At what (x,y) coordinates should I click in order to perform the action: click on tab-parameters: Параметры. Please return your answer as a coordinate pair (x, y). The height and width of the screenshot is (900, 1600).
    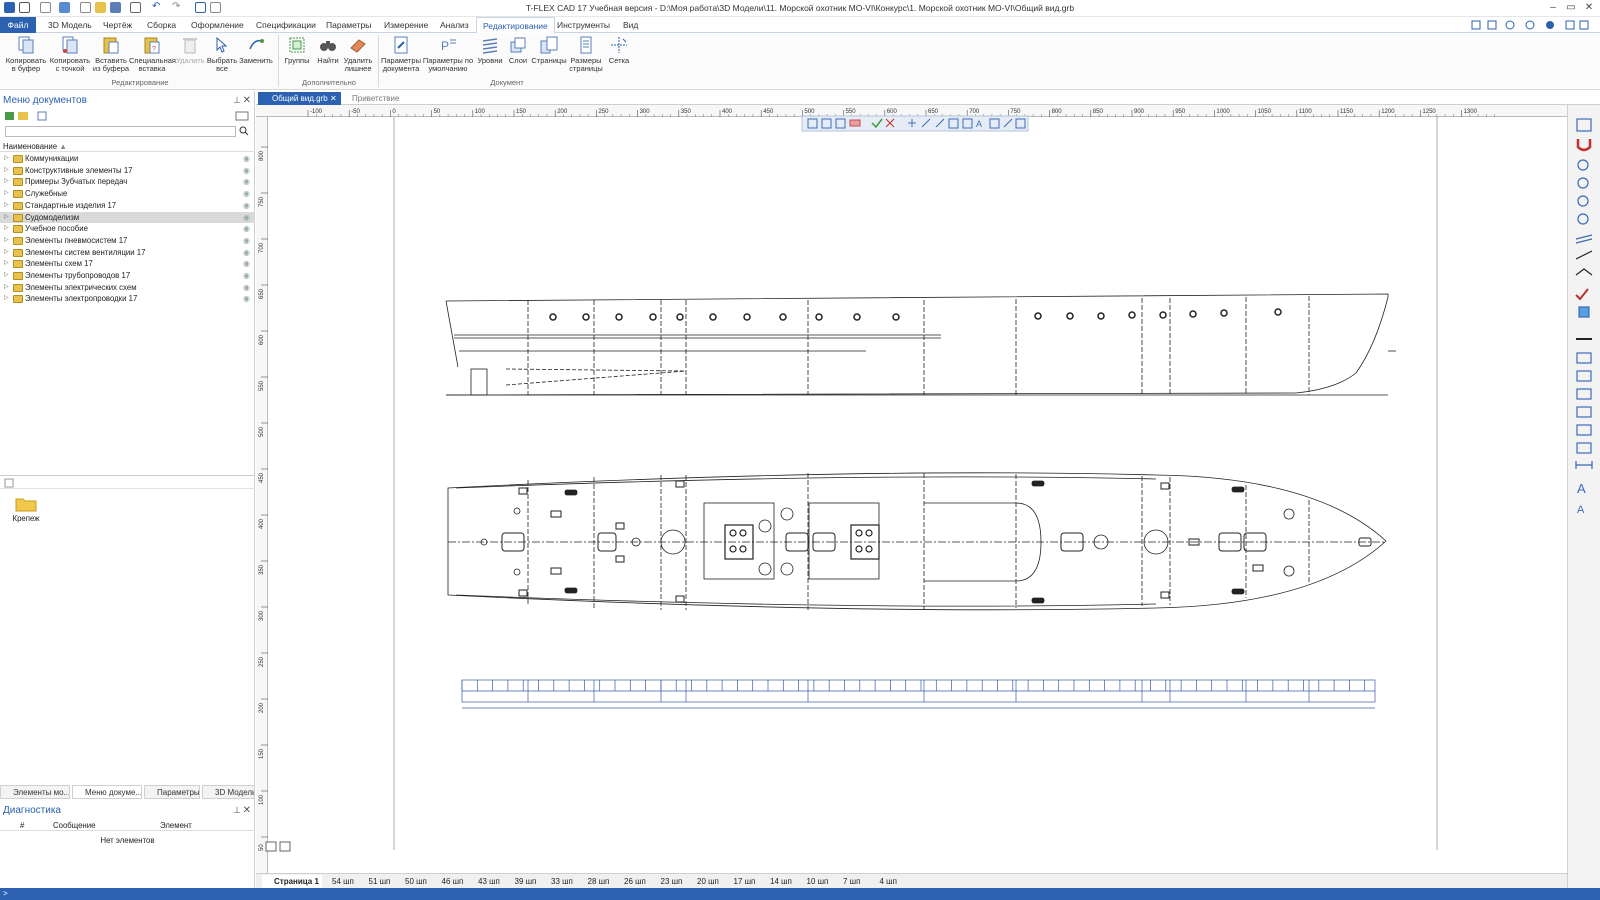
    Looking at the image, I should click on (348, 25).